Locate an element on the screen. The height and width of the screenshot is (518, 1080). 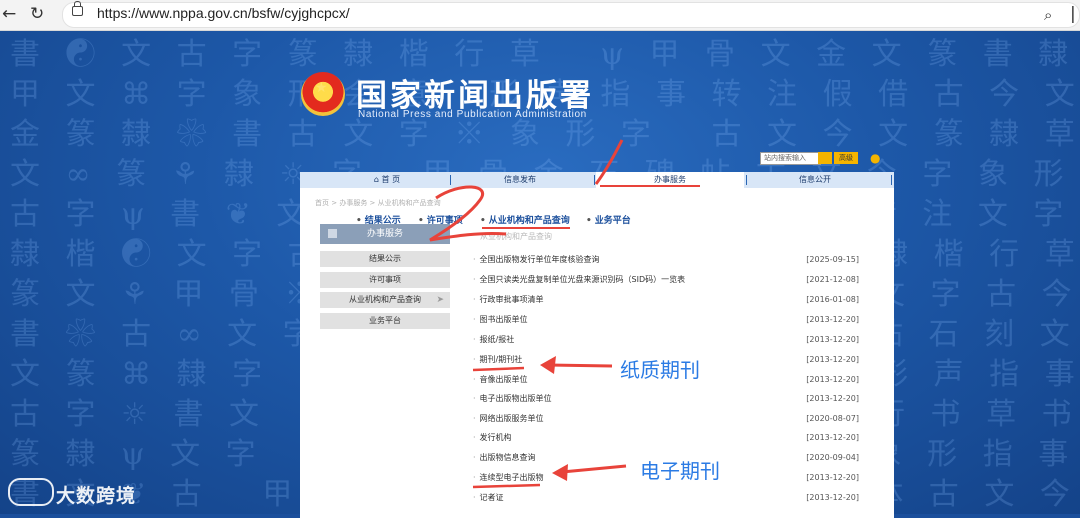
annotation-arrow-paper is located at coordinates (580, 365).